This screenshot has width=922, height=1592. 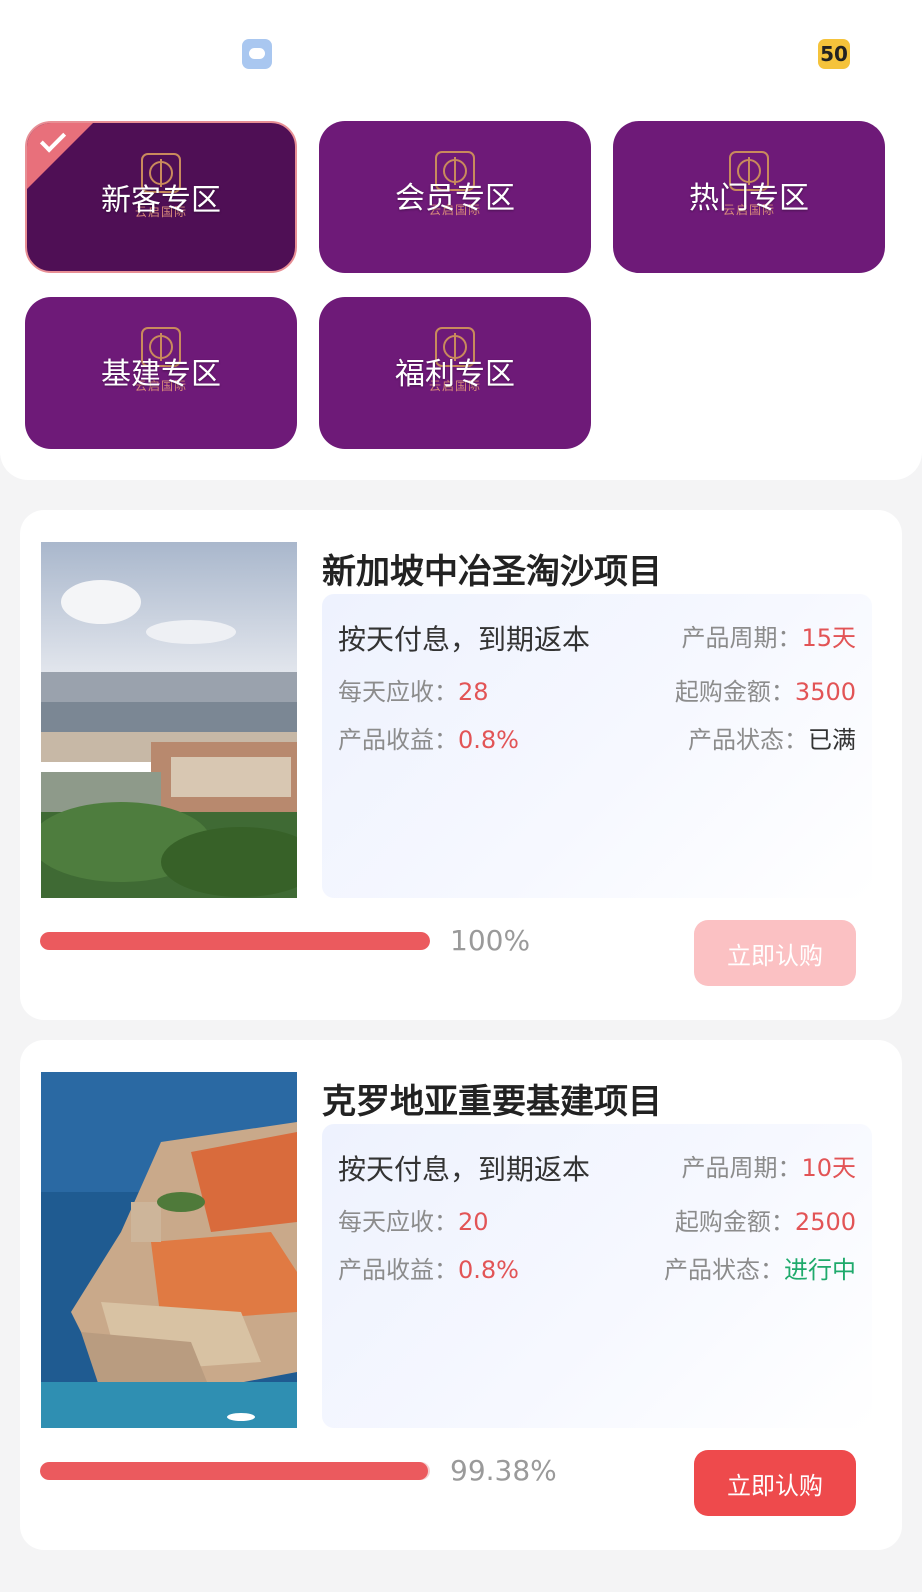 What do you see at coordinates (834, 54) in the screenshot?
I see `coin-badge: 50` at bounding box center [834, 54].